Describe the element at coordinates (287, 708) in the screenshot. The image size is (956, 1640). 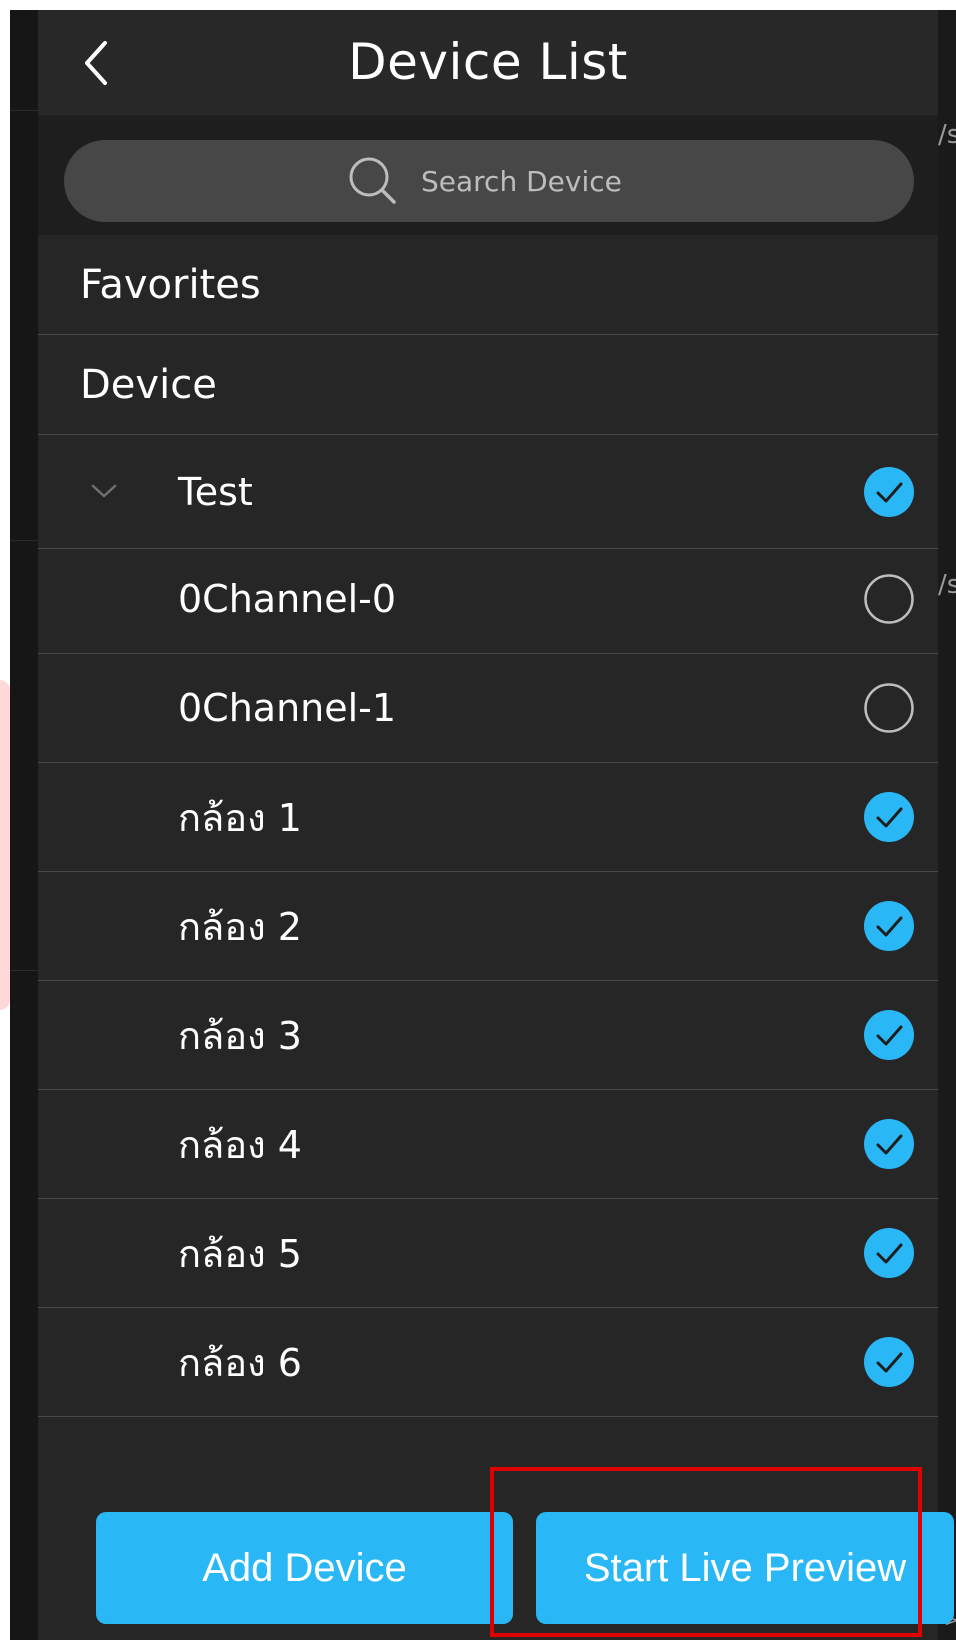
I see `channel-label: 0Channel-1` at that location.